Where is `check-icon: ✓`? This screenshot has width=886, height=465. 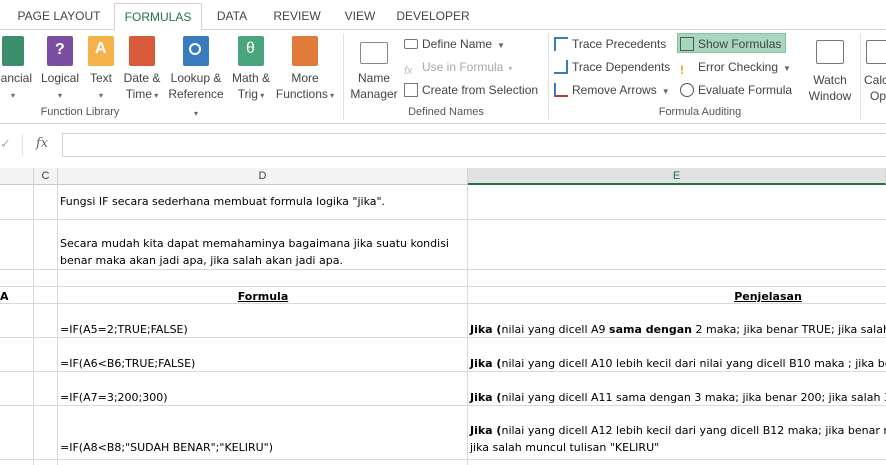
check-icon: ✓ is located at coordinates (5, 144).